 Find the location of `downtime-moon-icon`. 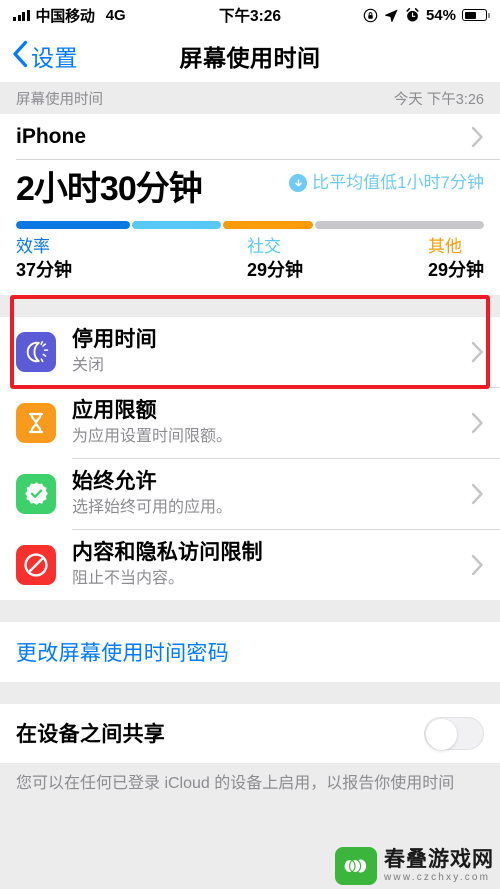

downtime-moon-icon is located at coordinates (36, 351).